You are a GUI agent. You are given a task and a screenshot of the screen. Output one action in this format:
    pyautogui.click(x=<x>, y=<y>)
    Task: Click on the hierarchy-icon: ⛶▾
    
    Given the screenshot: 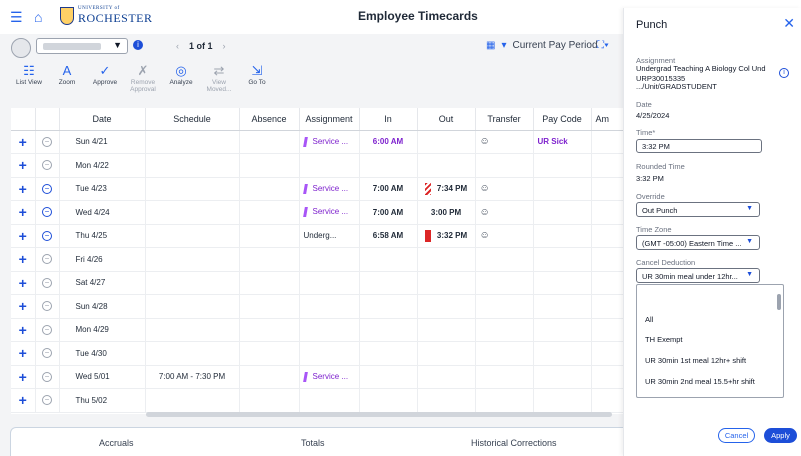 What is the action you would take?
    pyautogui.click(x=603, y=45)
    